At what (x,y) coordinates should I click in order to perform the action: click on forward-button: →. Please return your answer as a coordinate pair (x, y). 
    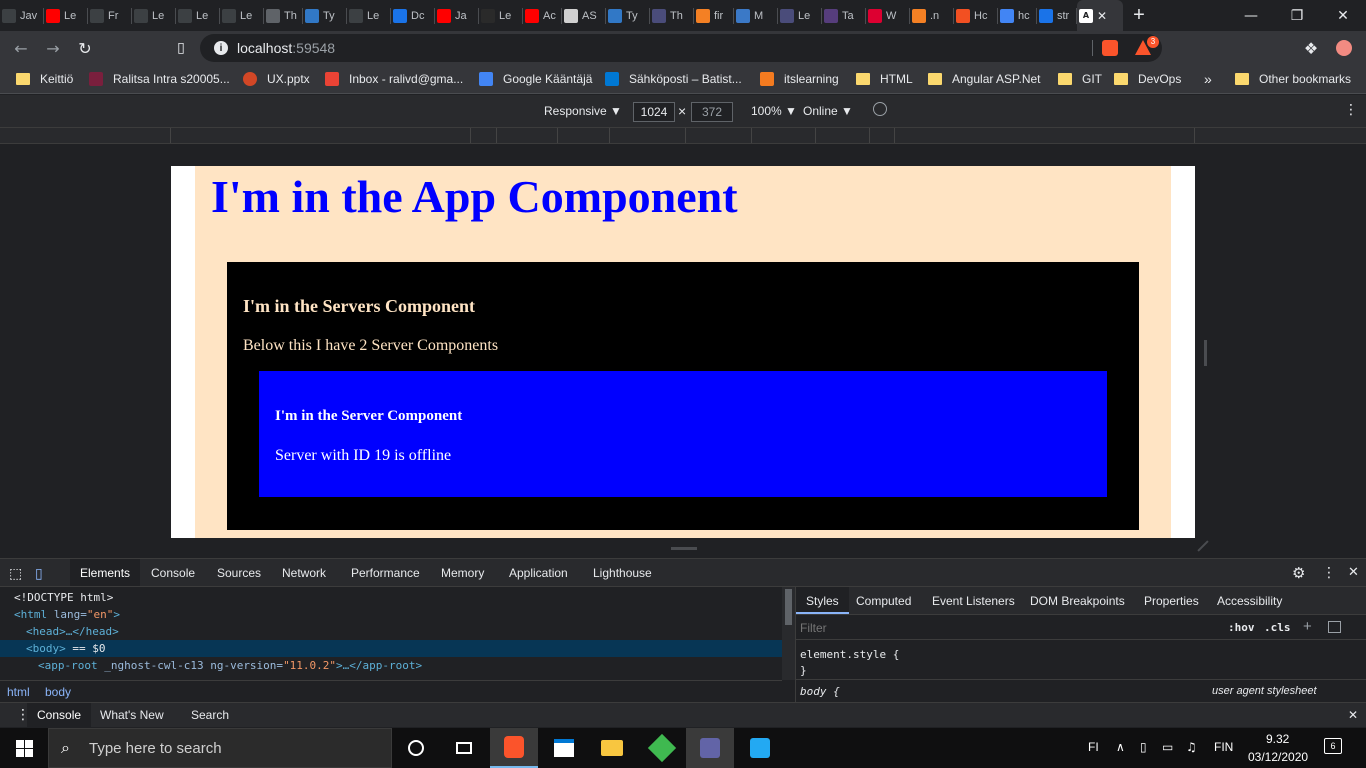
    Looking at the image, I should click on (53, 48).